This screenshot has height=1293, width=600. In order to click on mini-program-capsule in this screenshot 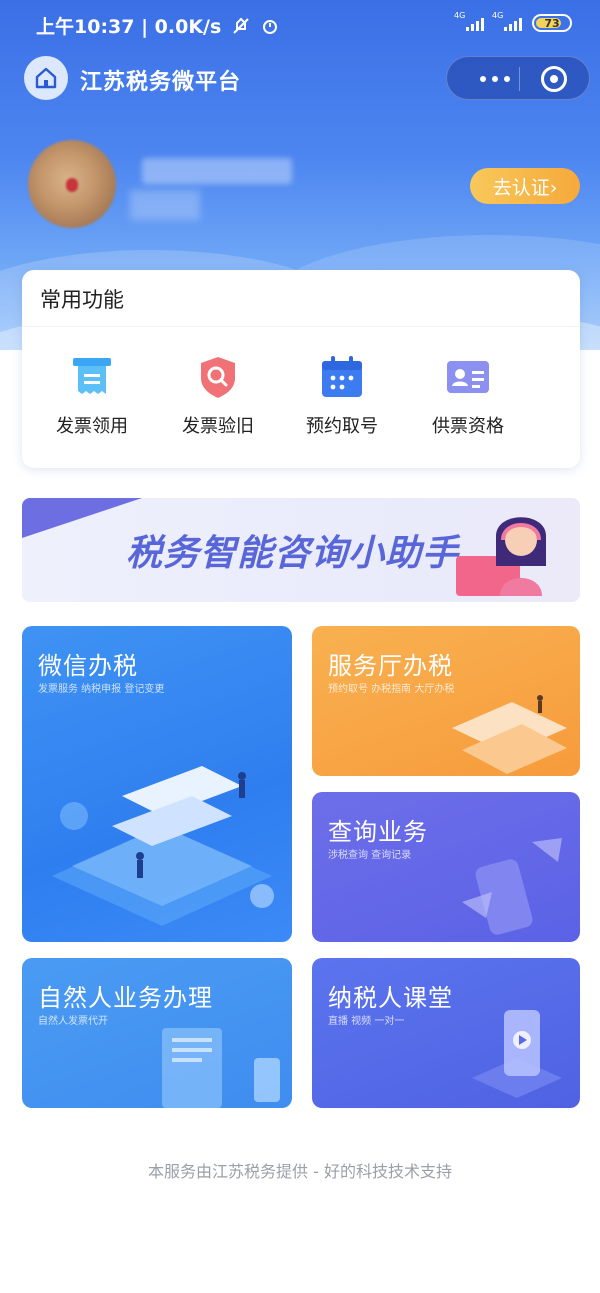, I will do `click(518, 78)`.